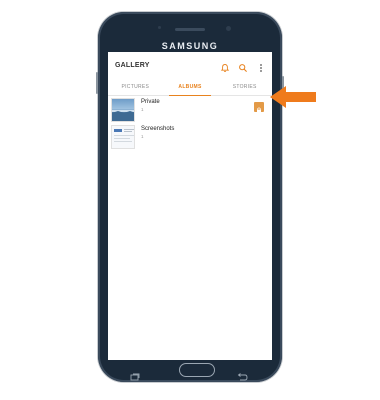 This screenshot has height=400, width=380. What do you see at coordinates (242, 374) in the screenshot?
I see `back-icon` at bounding box center [242, 374].